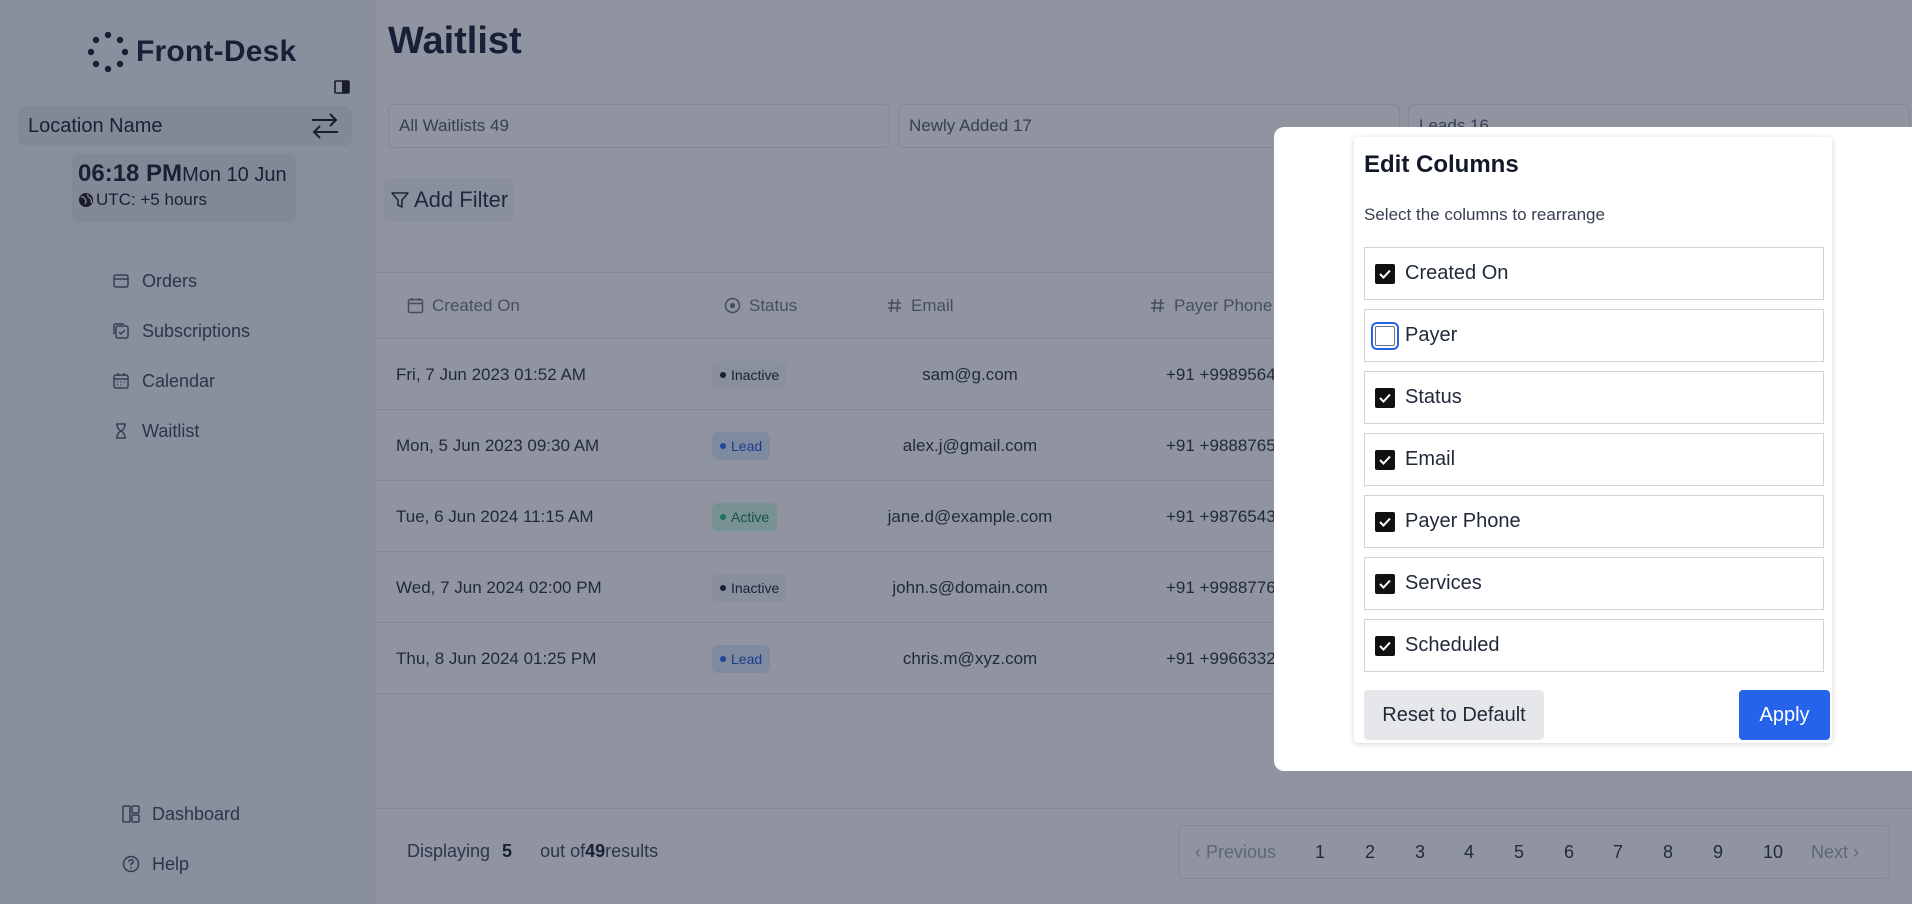  What do you see at coordinates (1594, 273) in the screenshot?
I see `column-option: Created On` at bounding box center [1594, 273].